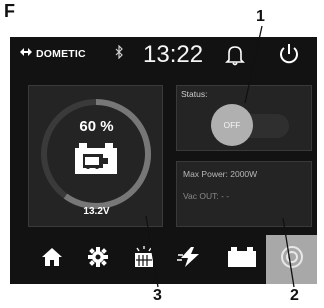  Describe the element at coordinates (96, 126) in the screenshot. I see `charge-percent: 60 %` at that location.